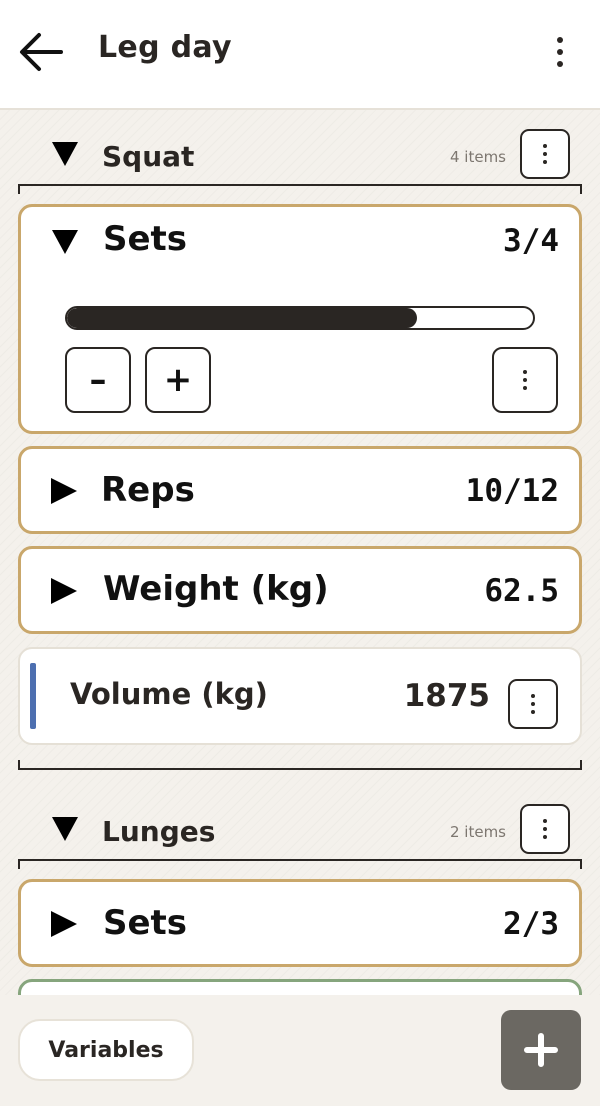  Describe the element at coordinates (477, 832) in the screenshot. I see `group-item-count: 2 items` at that location.